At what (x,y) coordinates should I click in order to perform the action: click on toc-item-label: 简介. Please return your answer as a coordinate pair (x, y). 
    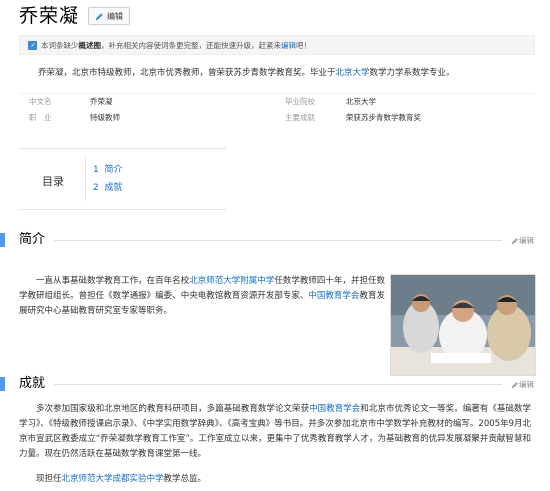
    Looking at the image, I should click on (113, 170).